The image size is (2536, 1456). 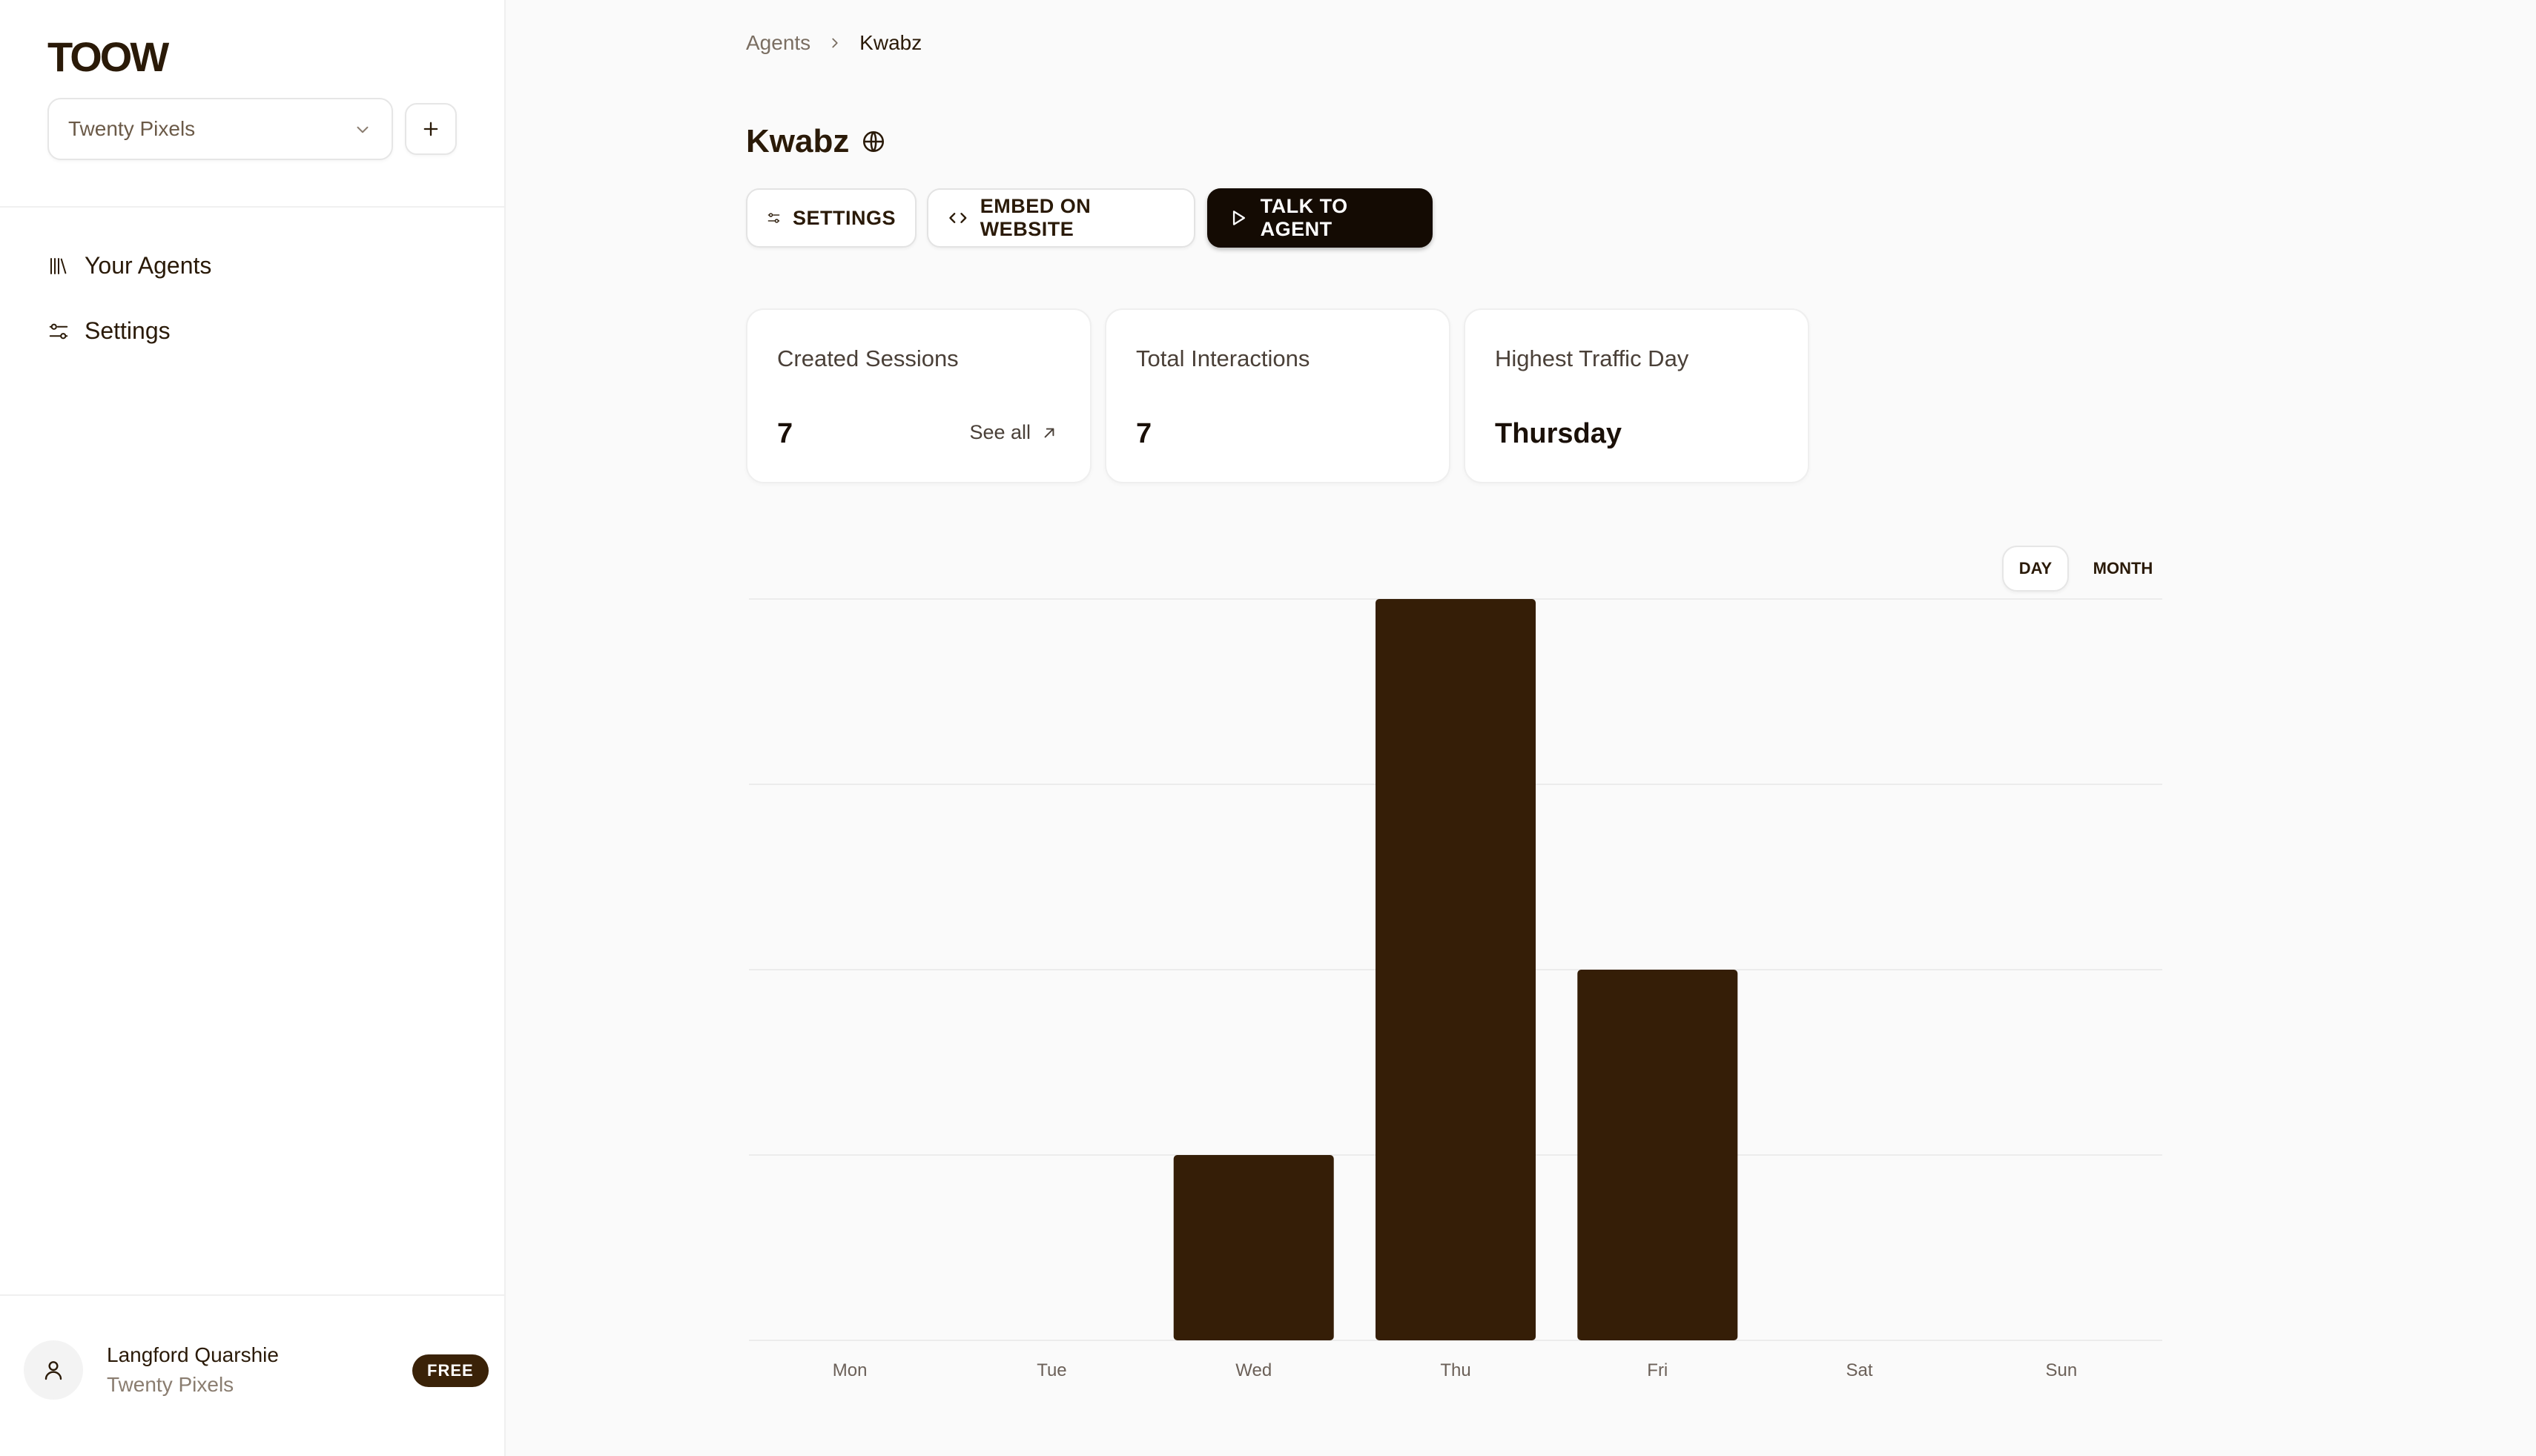 What do you see at coordinates (1036, 217) in the screenshot?
I see `embed-button-label: EMBED ON WEBSITE` at bounding box center [1036, 217].